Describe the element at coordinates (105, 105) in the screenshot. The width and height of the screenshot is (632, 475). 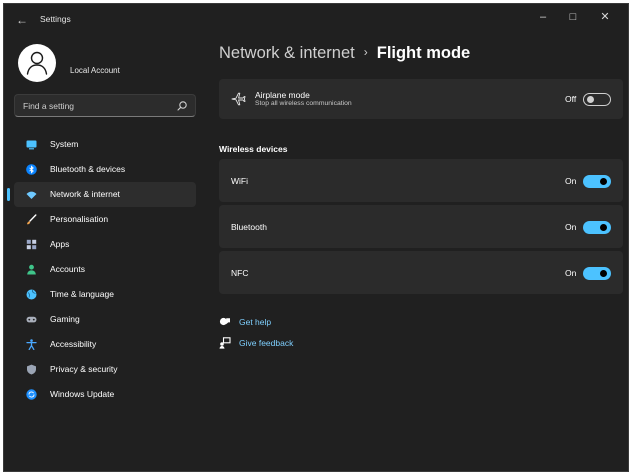
I see `search-input: Find a setting` at that location.